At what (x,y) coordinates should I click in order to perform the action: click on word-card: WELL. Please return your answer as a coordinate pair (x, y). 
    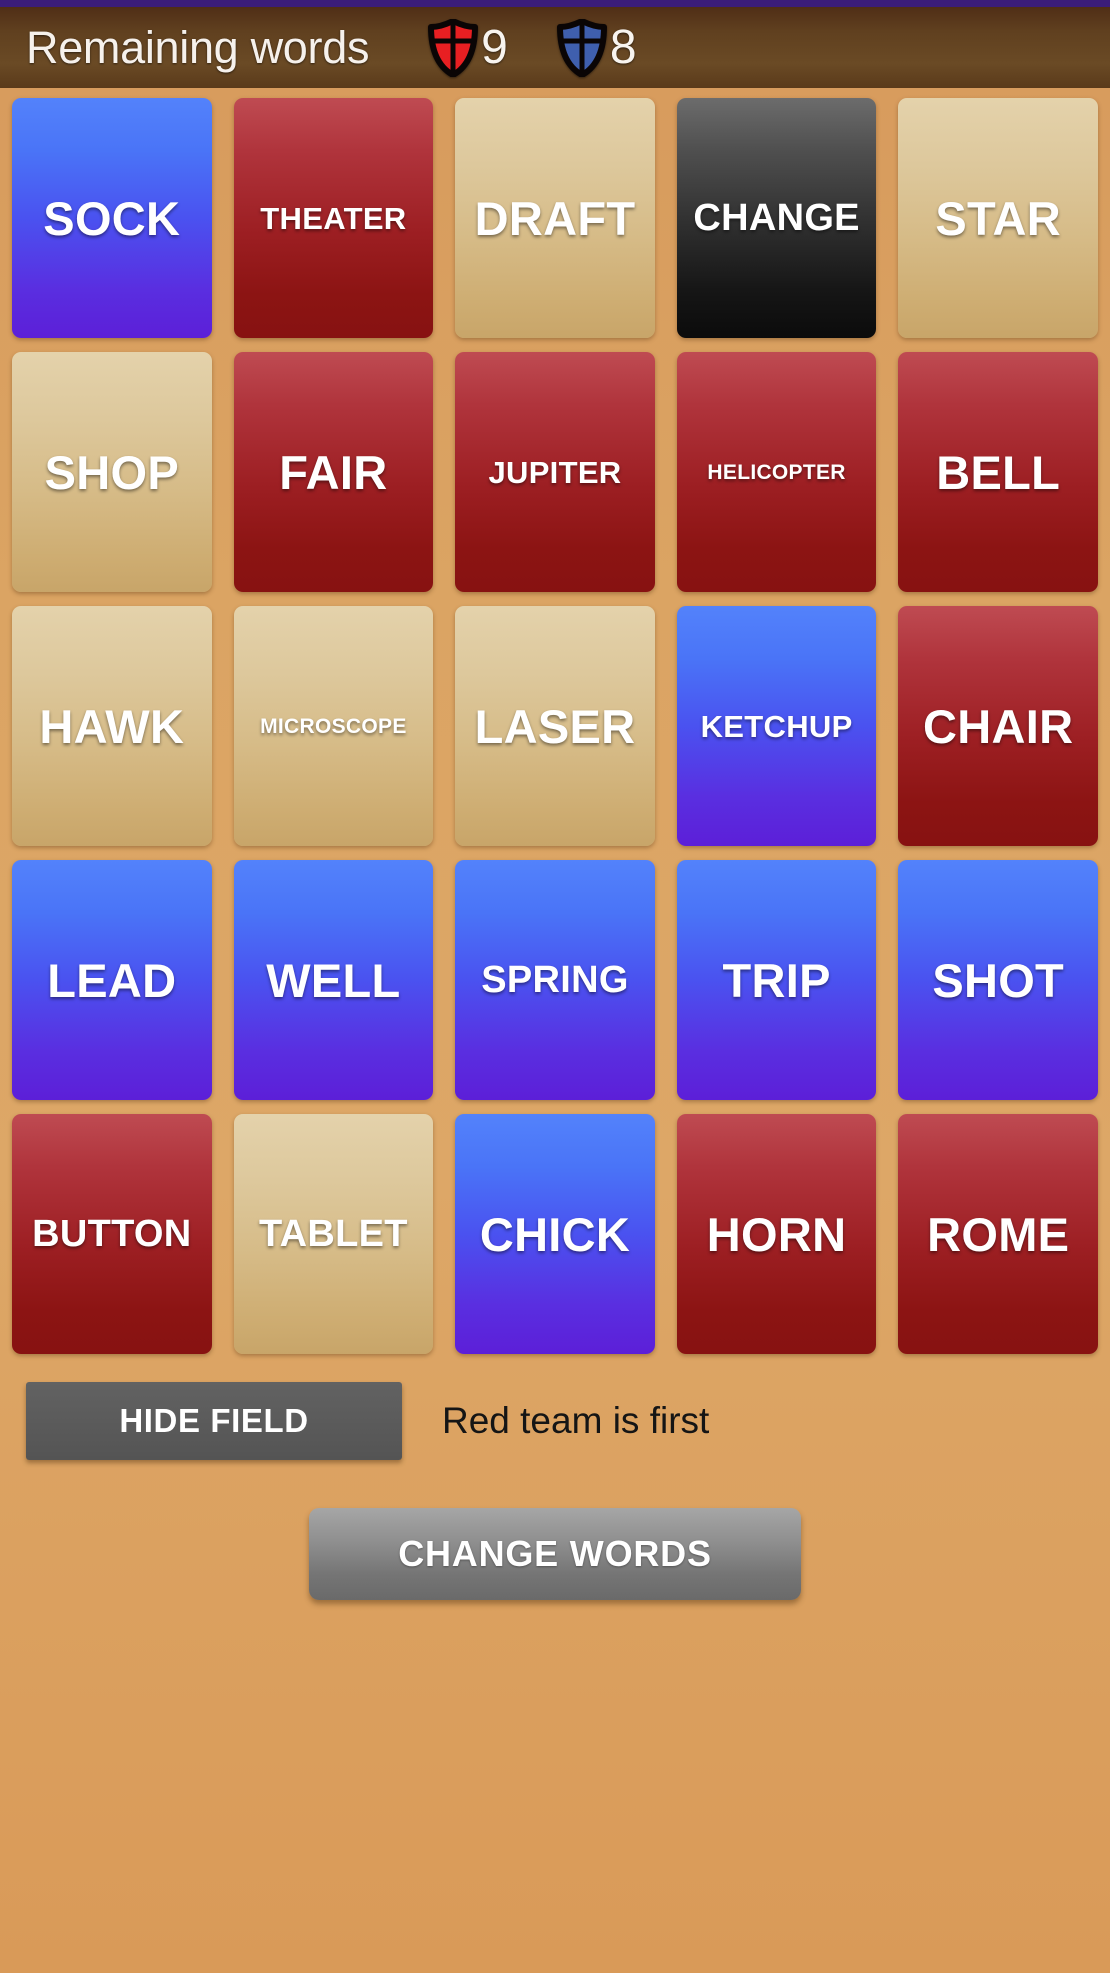
    Looking at the image, I should click on (333, 980).